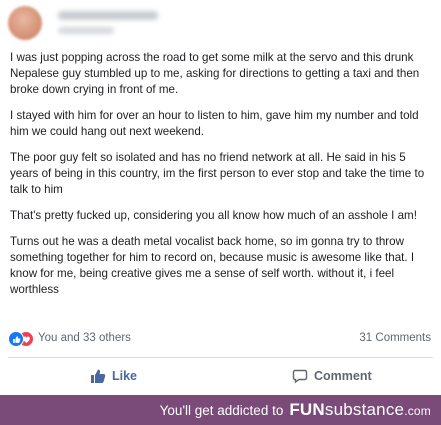 Image resolution: width=441 pixels, height=425 pixels. I want to click on footer-tagline: You'll get addicted to, so click(221, 410).